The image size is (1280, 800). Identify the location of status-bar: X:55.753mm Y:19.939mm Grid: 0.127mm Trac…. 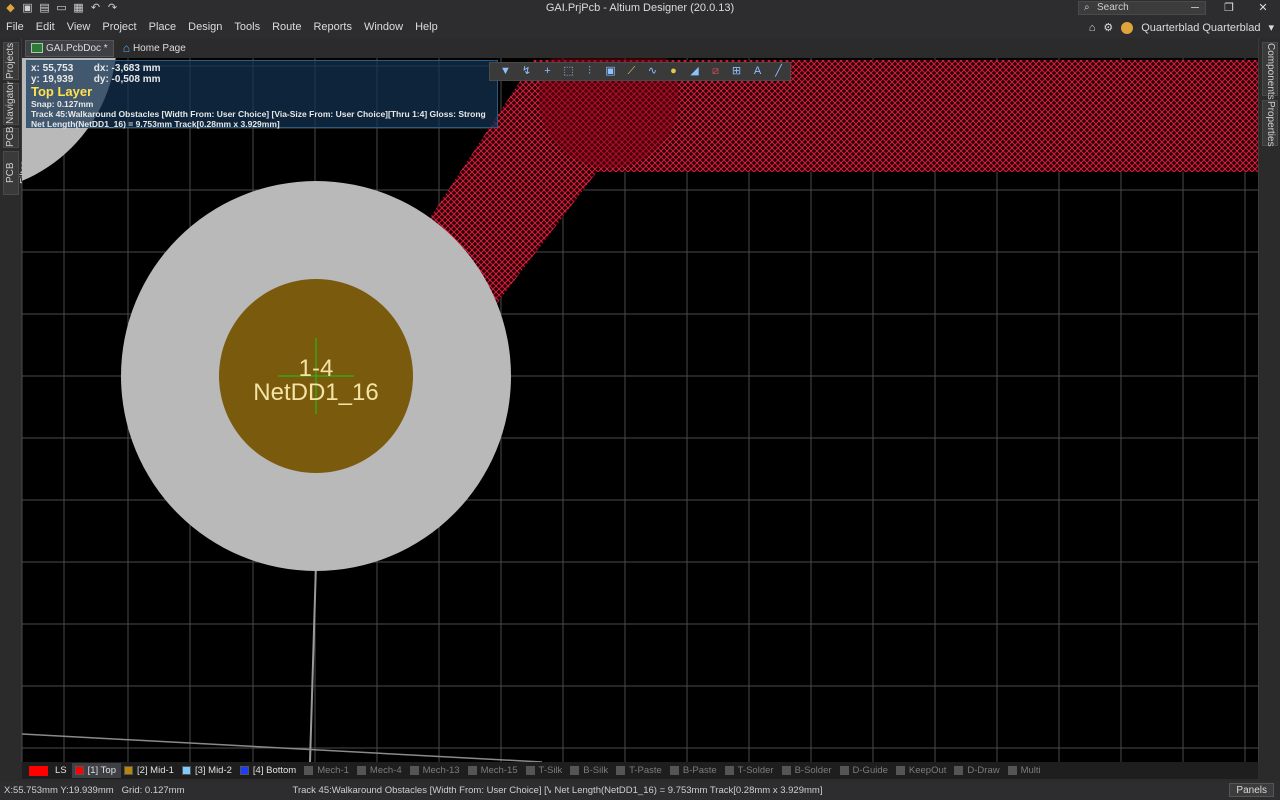
(640, 790).